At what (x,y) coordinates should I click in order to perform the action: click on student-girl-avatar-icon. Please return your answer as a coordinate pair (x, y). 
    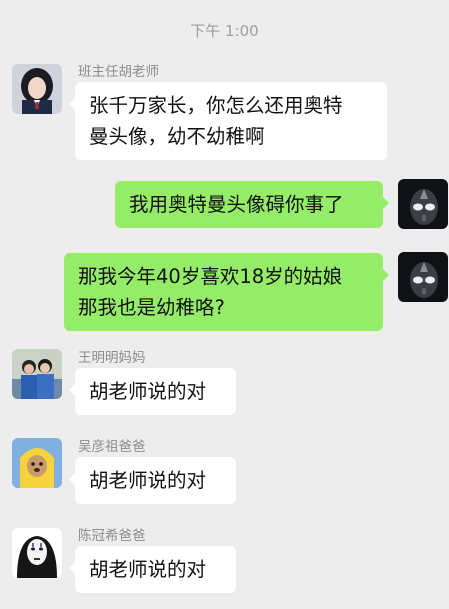
    Looking at the image, I should click on (37, 89).